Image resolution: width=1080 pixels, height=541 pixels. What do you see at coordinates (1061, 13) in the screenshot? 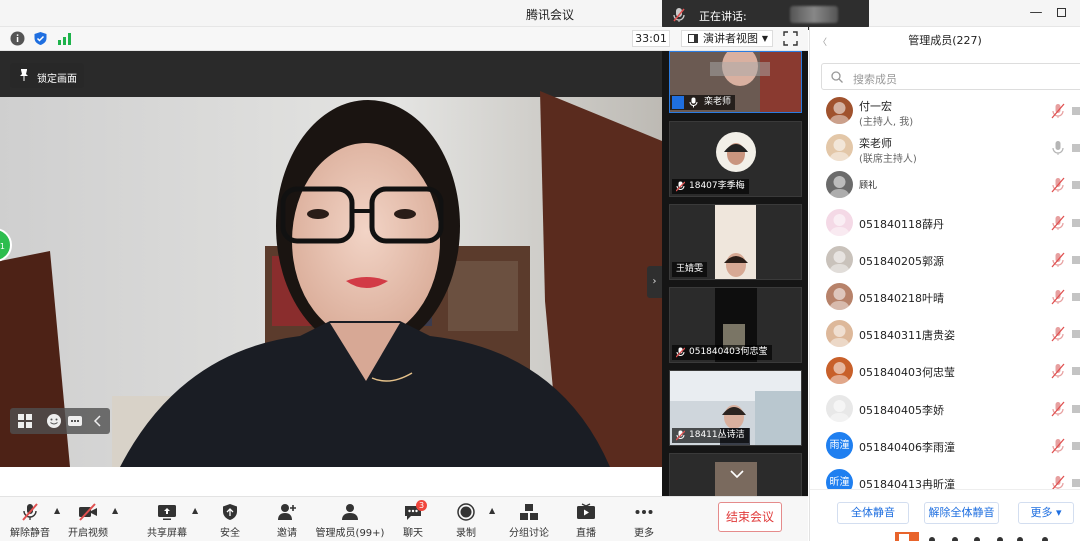
I see `maximize-button` at bounding box center [1061, 13].